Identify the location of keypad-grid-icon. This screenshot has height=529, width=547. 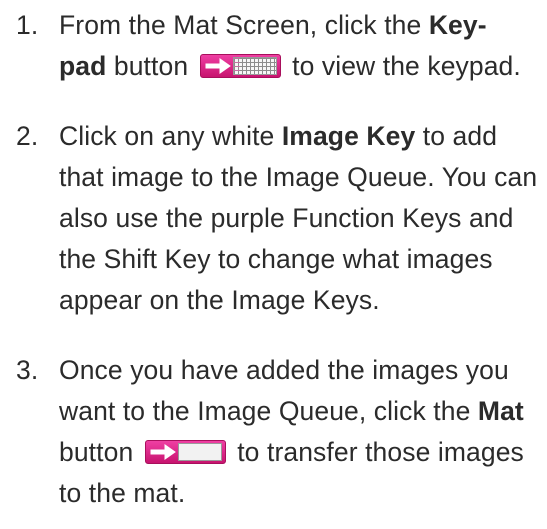
(254, 66).